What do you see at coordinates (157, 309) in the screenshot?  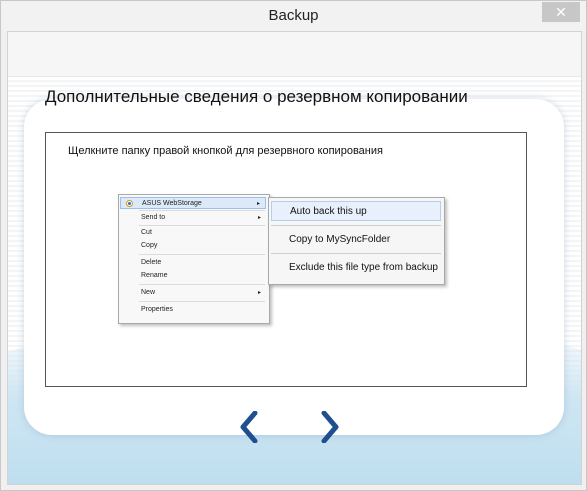 I see `menu-item-label: Properties` at bounding box center [157, 309].